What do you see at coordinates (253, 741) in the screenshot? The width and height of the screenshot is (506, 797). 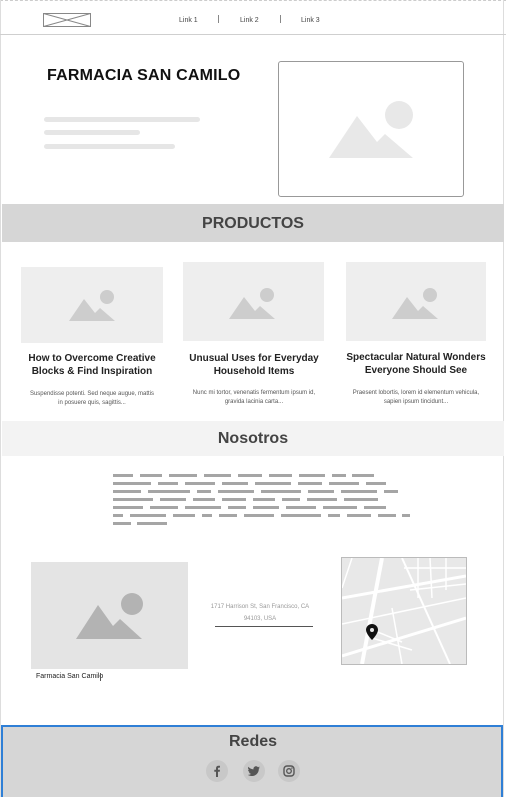 I see `redes-title: Redes` at bounding box center [253, 741].